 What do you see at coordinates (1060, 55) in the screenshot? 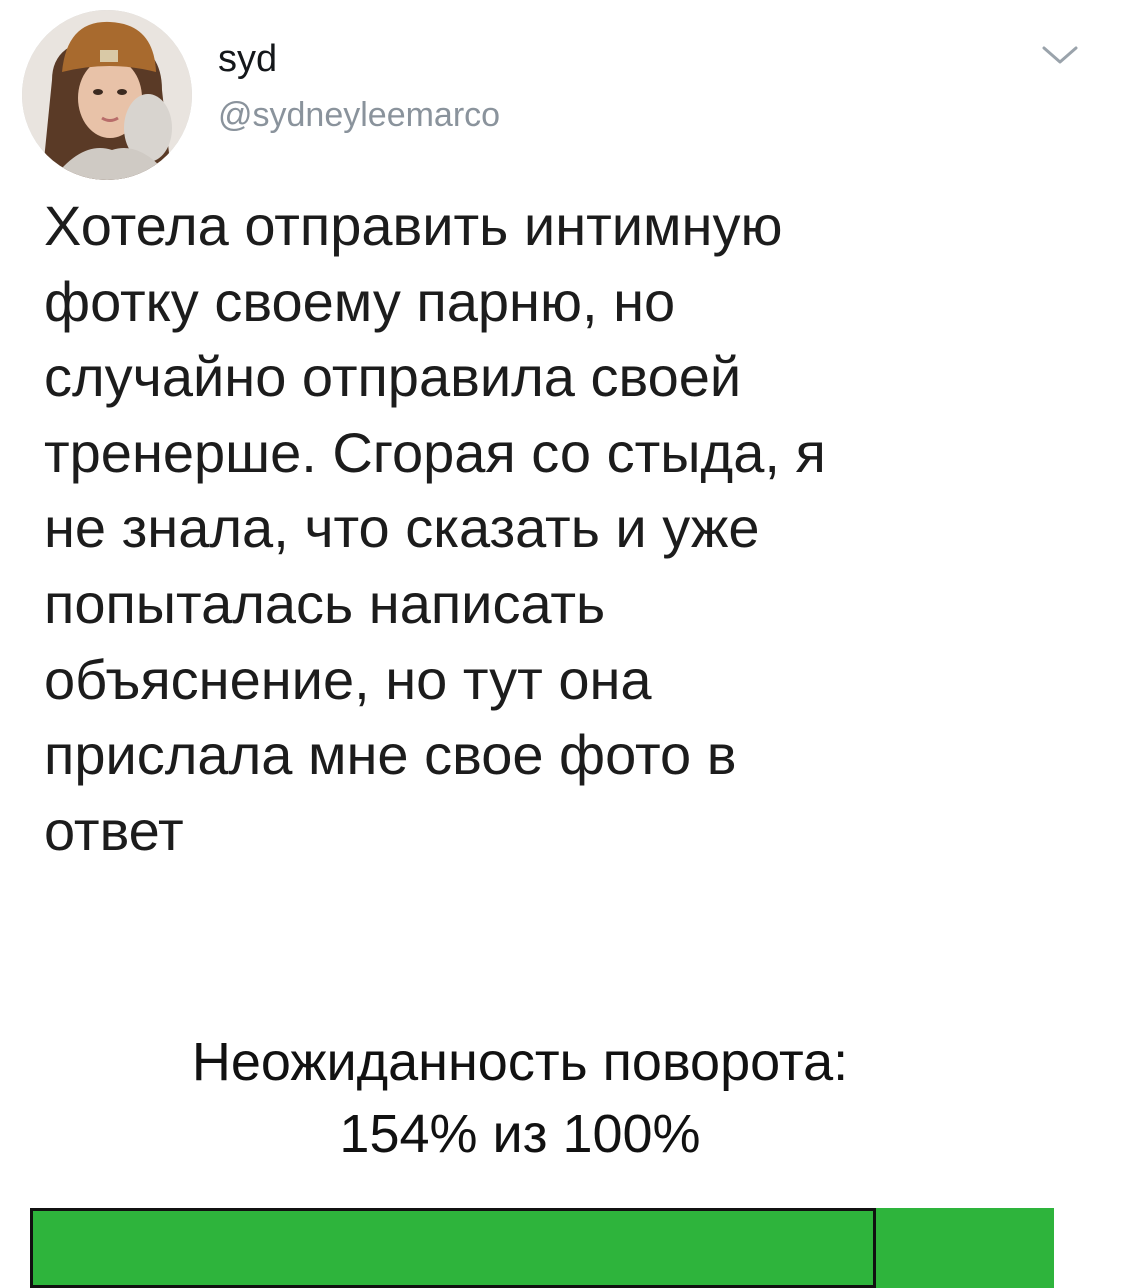
I see `chevron-down-icon` at bounding box center [1060, 55].